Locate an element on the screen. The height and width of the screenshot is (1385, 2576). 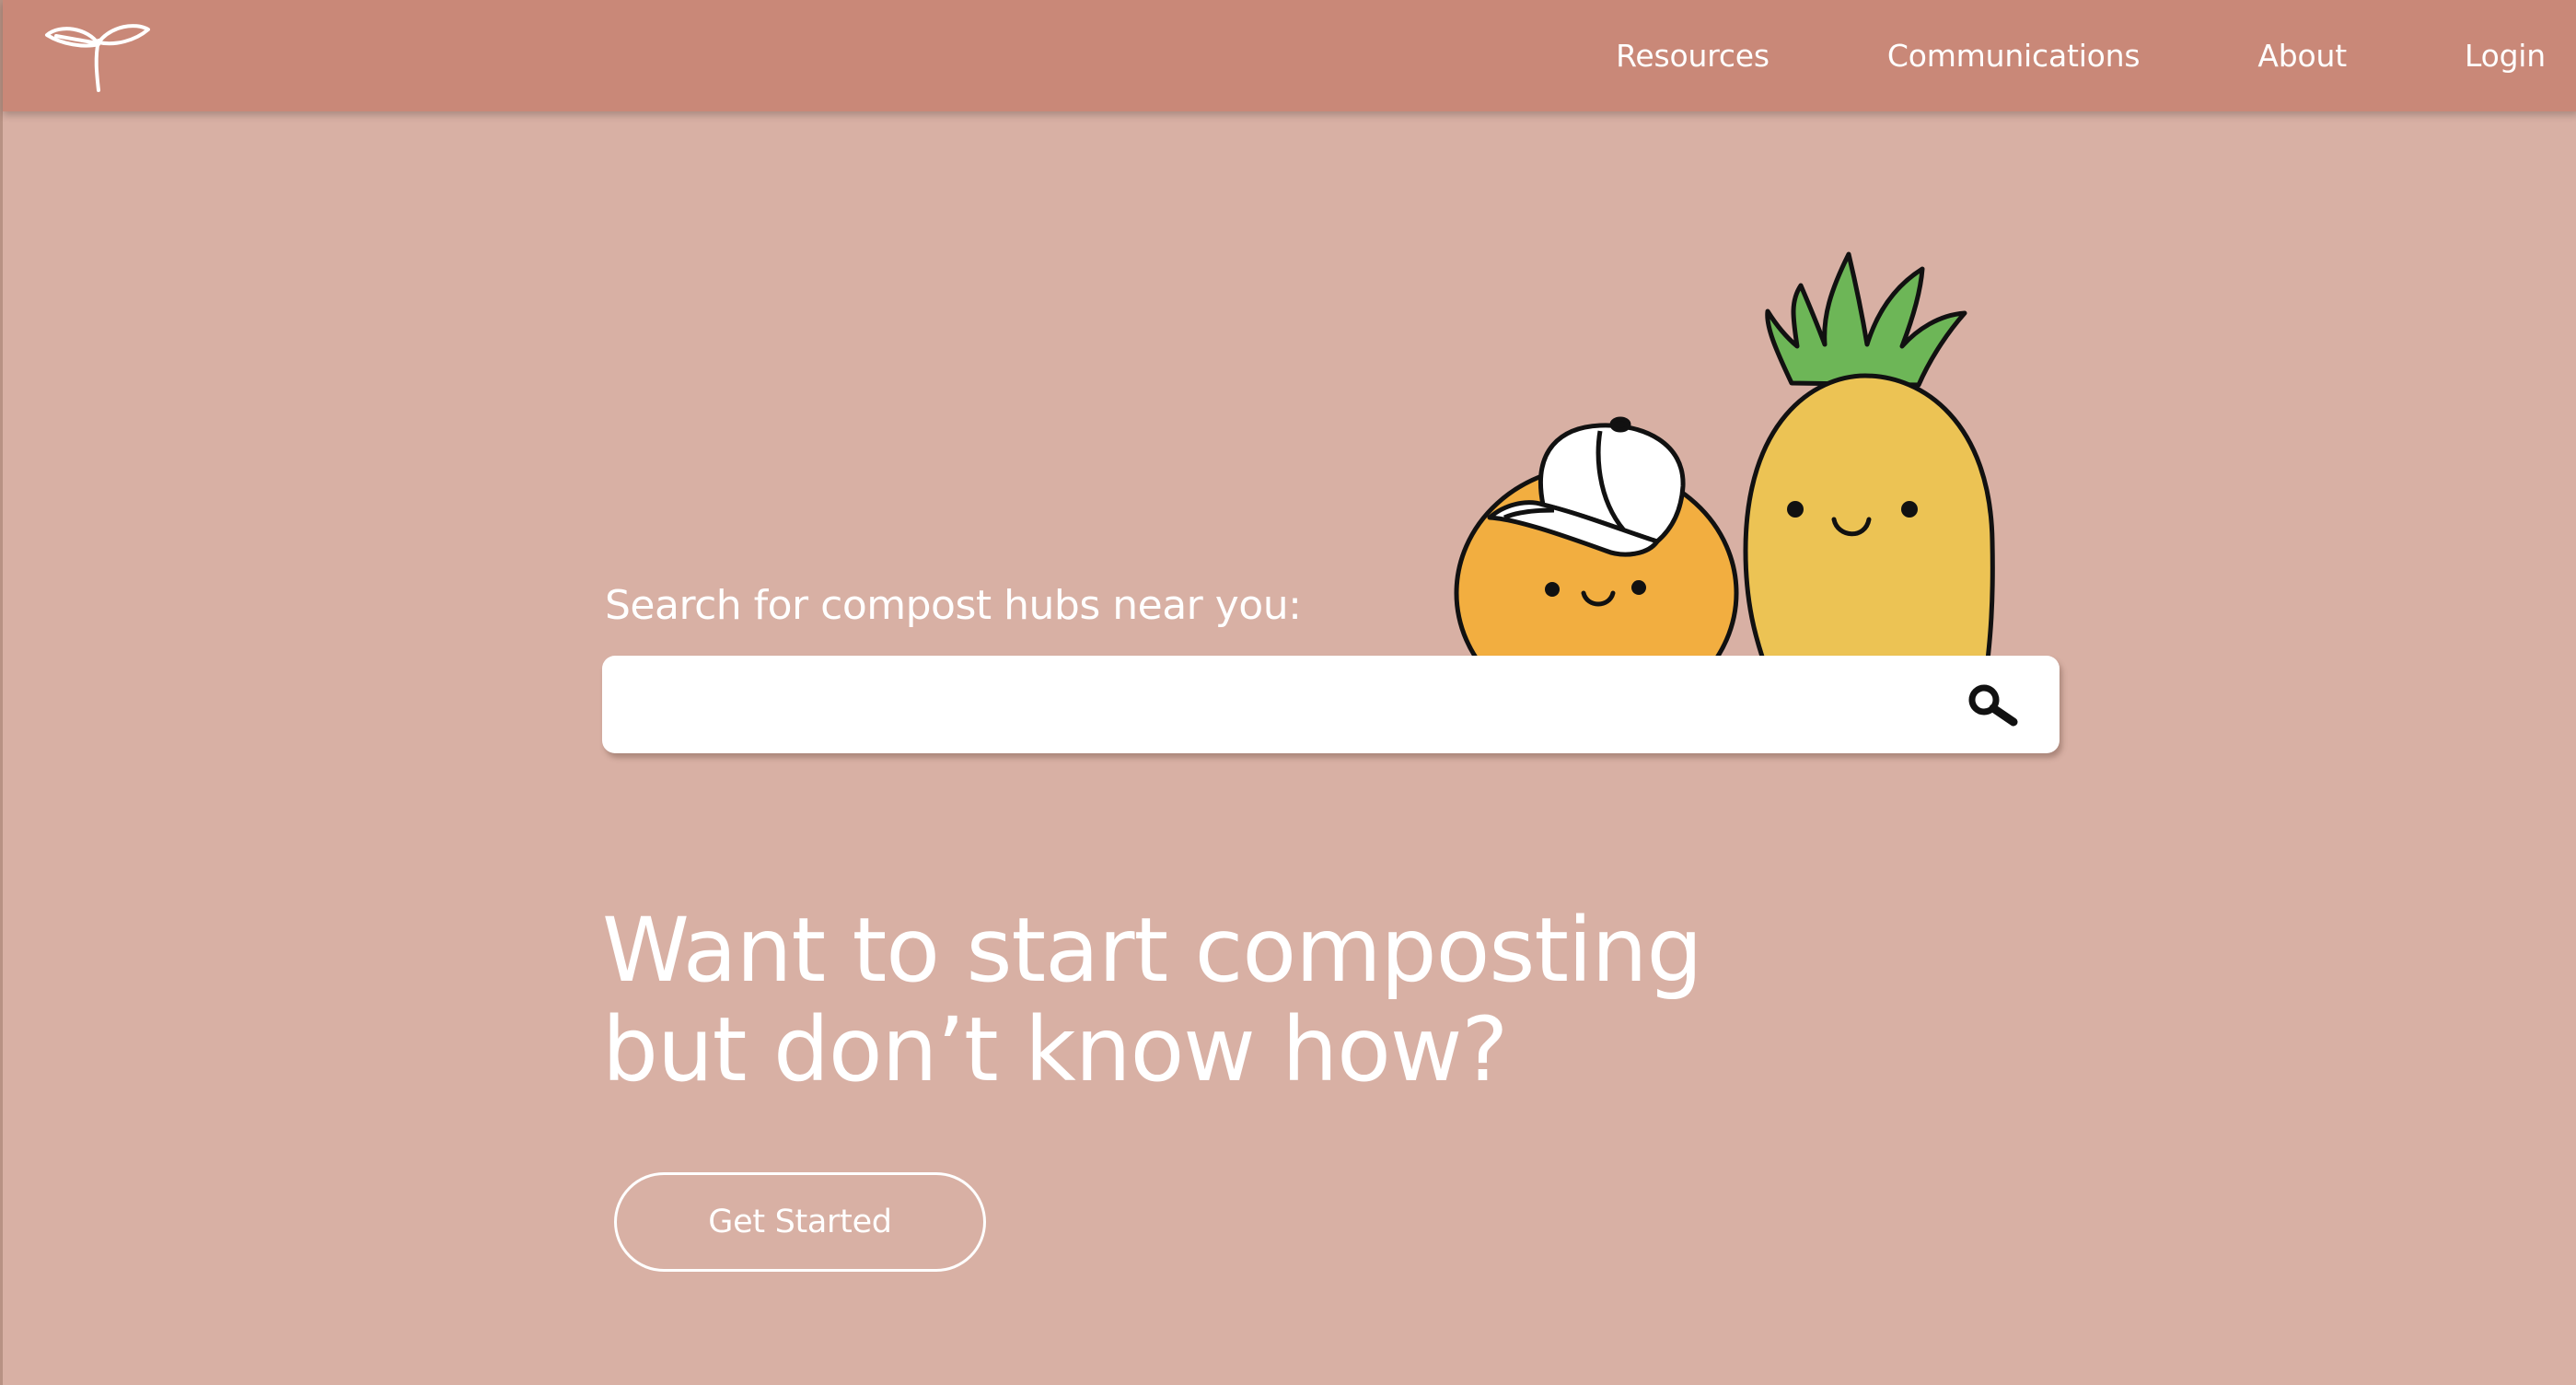
pineapple-leaves is located at coordinates (1866, 320).